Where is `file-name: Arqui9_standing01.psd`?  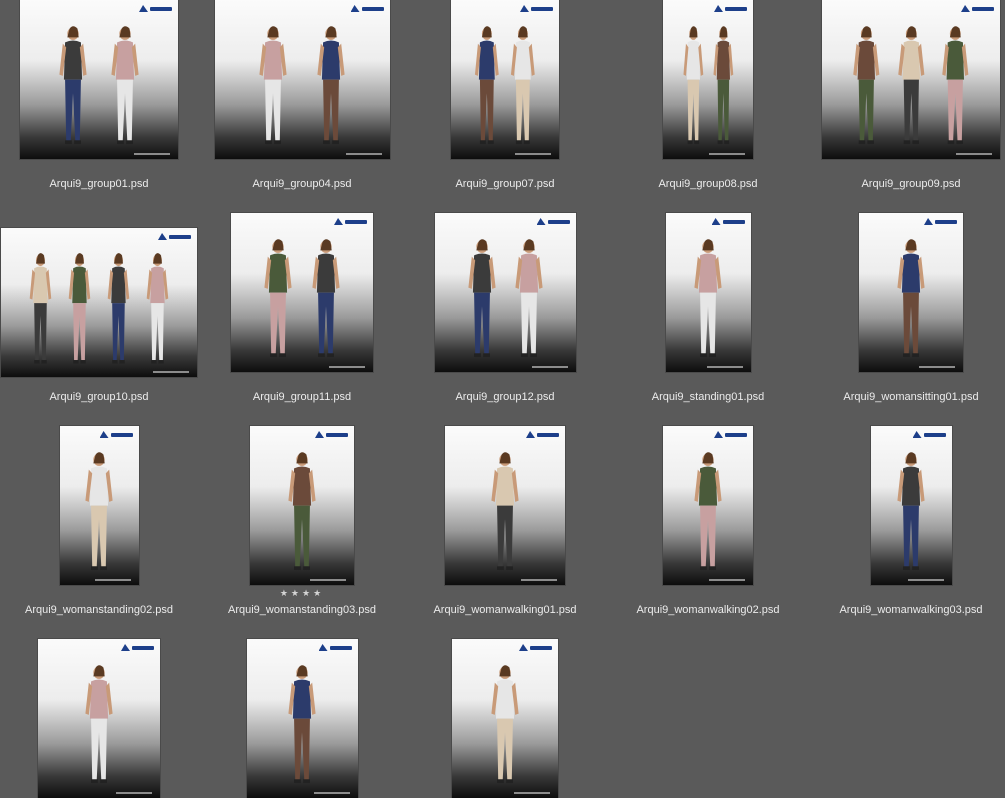 file-name: Arqui9_standing01.psd is located at coordinates (708, 397).